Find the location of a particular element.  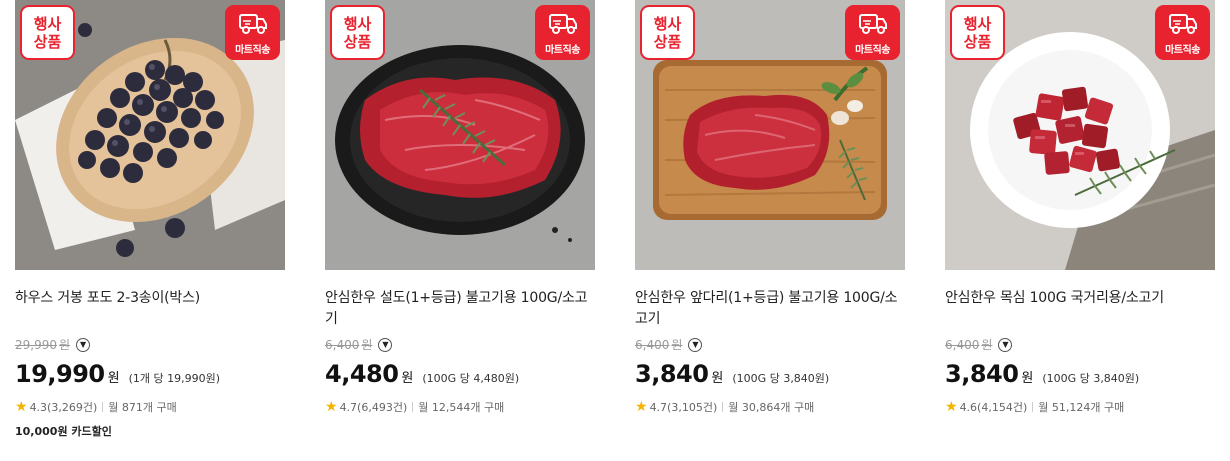

rating-row: ★ 4.6(4,154건) 월 51,124개 구매 is located at coordinates (1034, 407).